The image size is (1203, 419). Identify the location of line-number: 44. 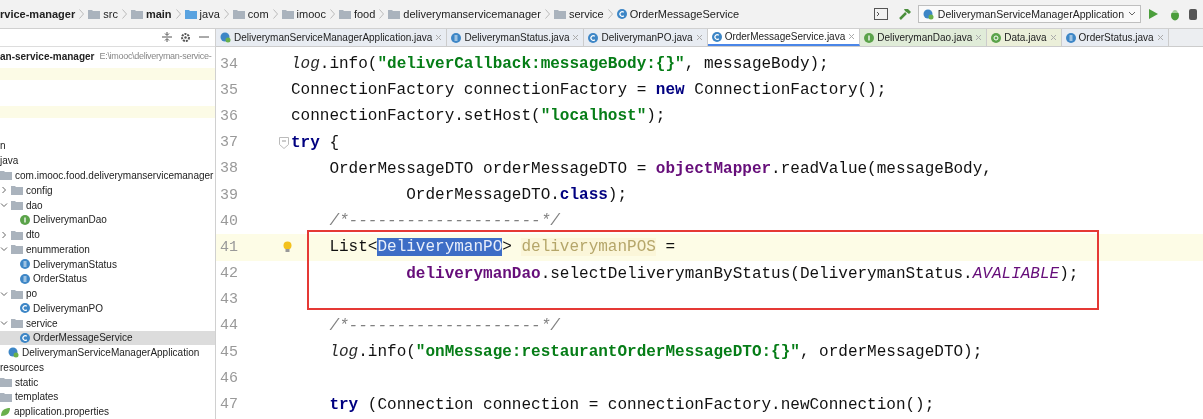
(228, 326).